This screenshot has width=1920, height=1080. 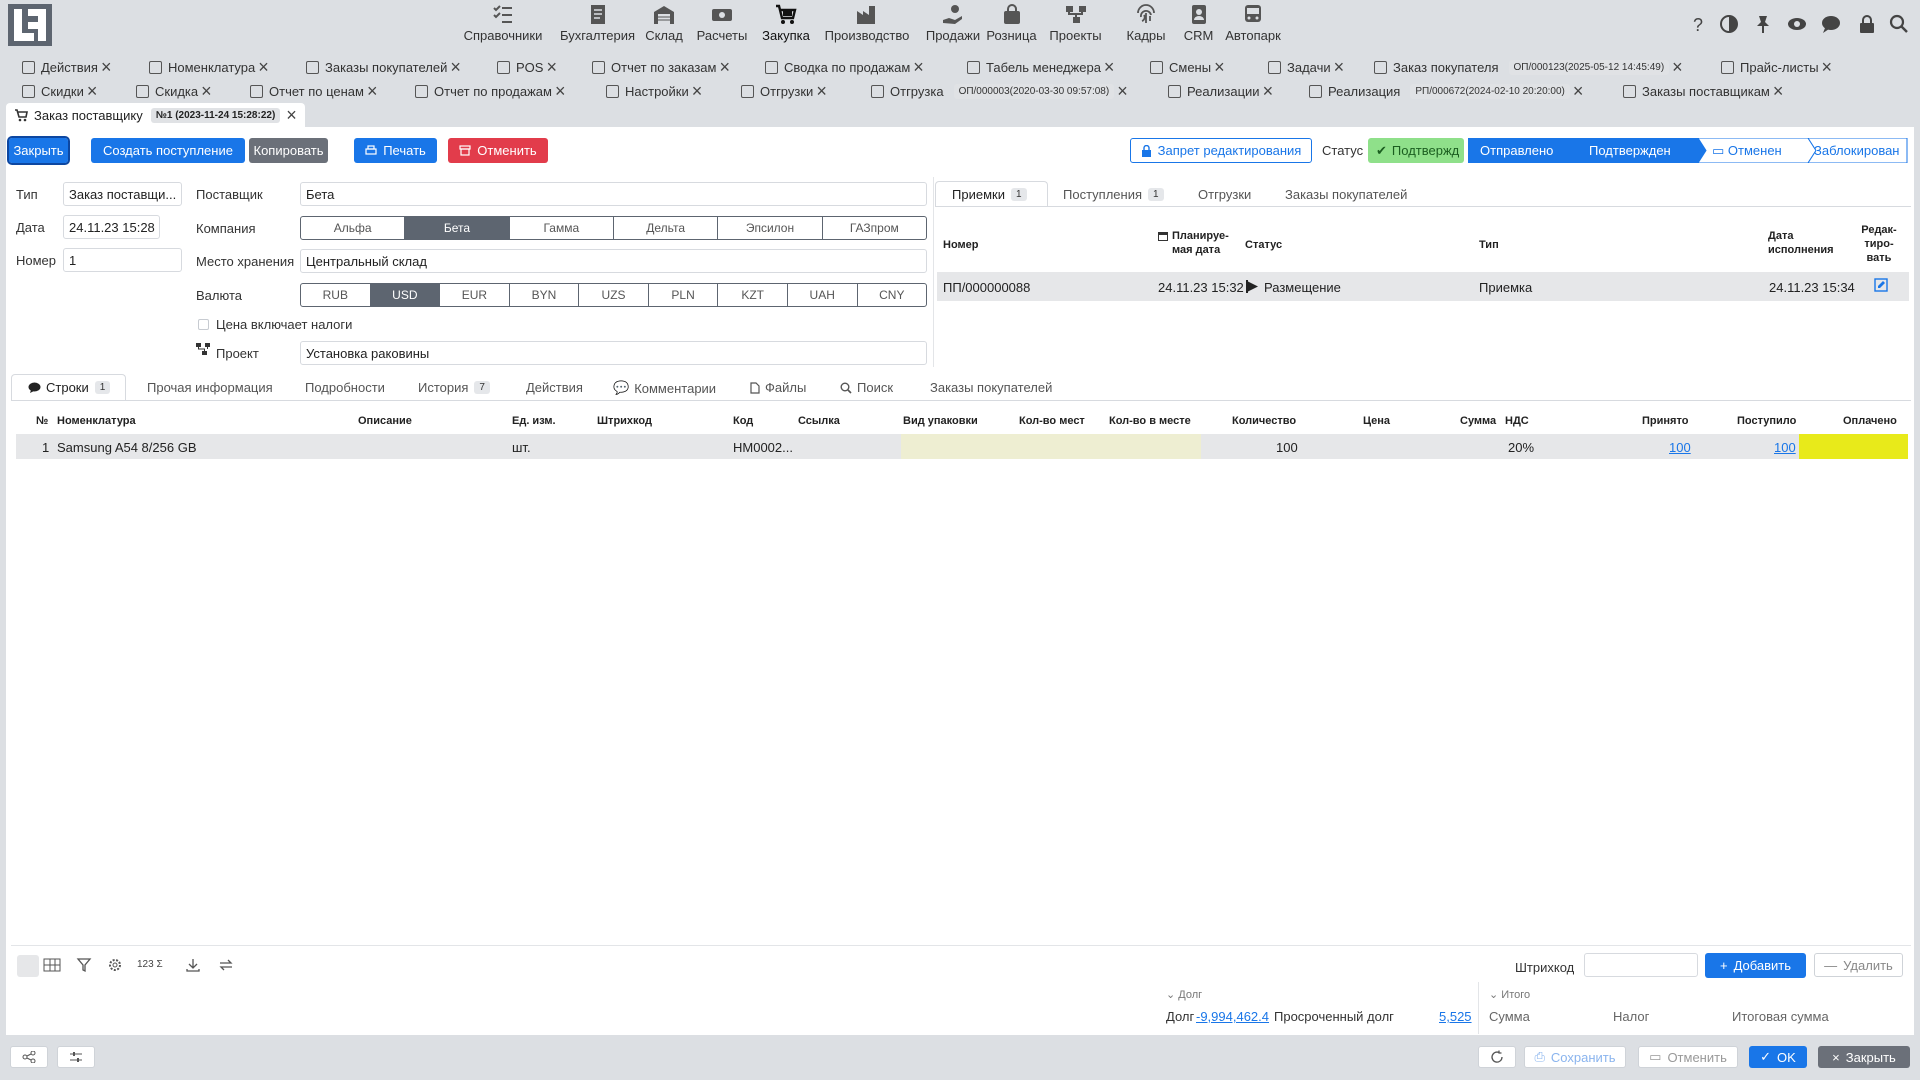 What do you see at coordinates (226, 965) in the screenshot?
I see `refresh-icon` at bounding box center [226, 965].